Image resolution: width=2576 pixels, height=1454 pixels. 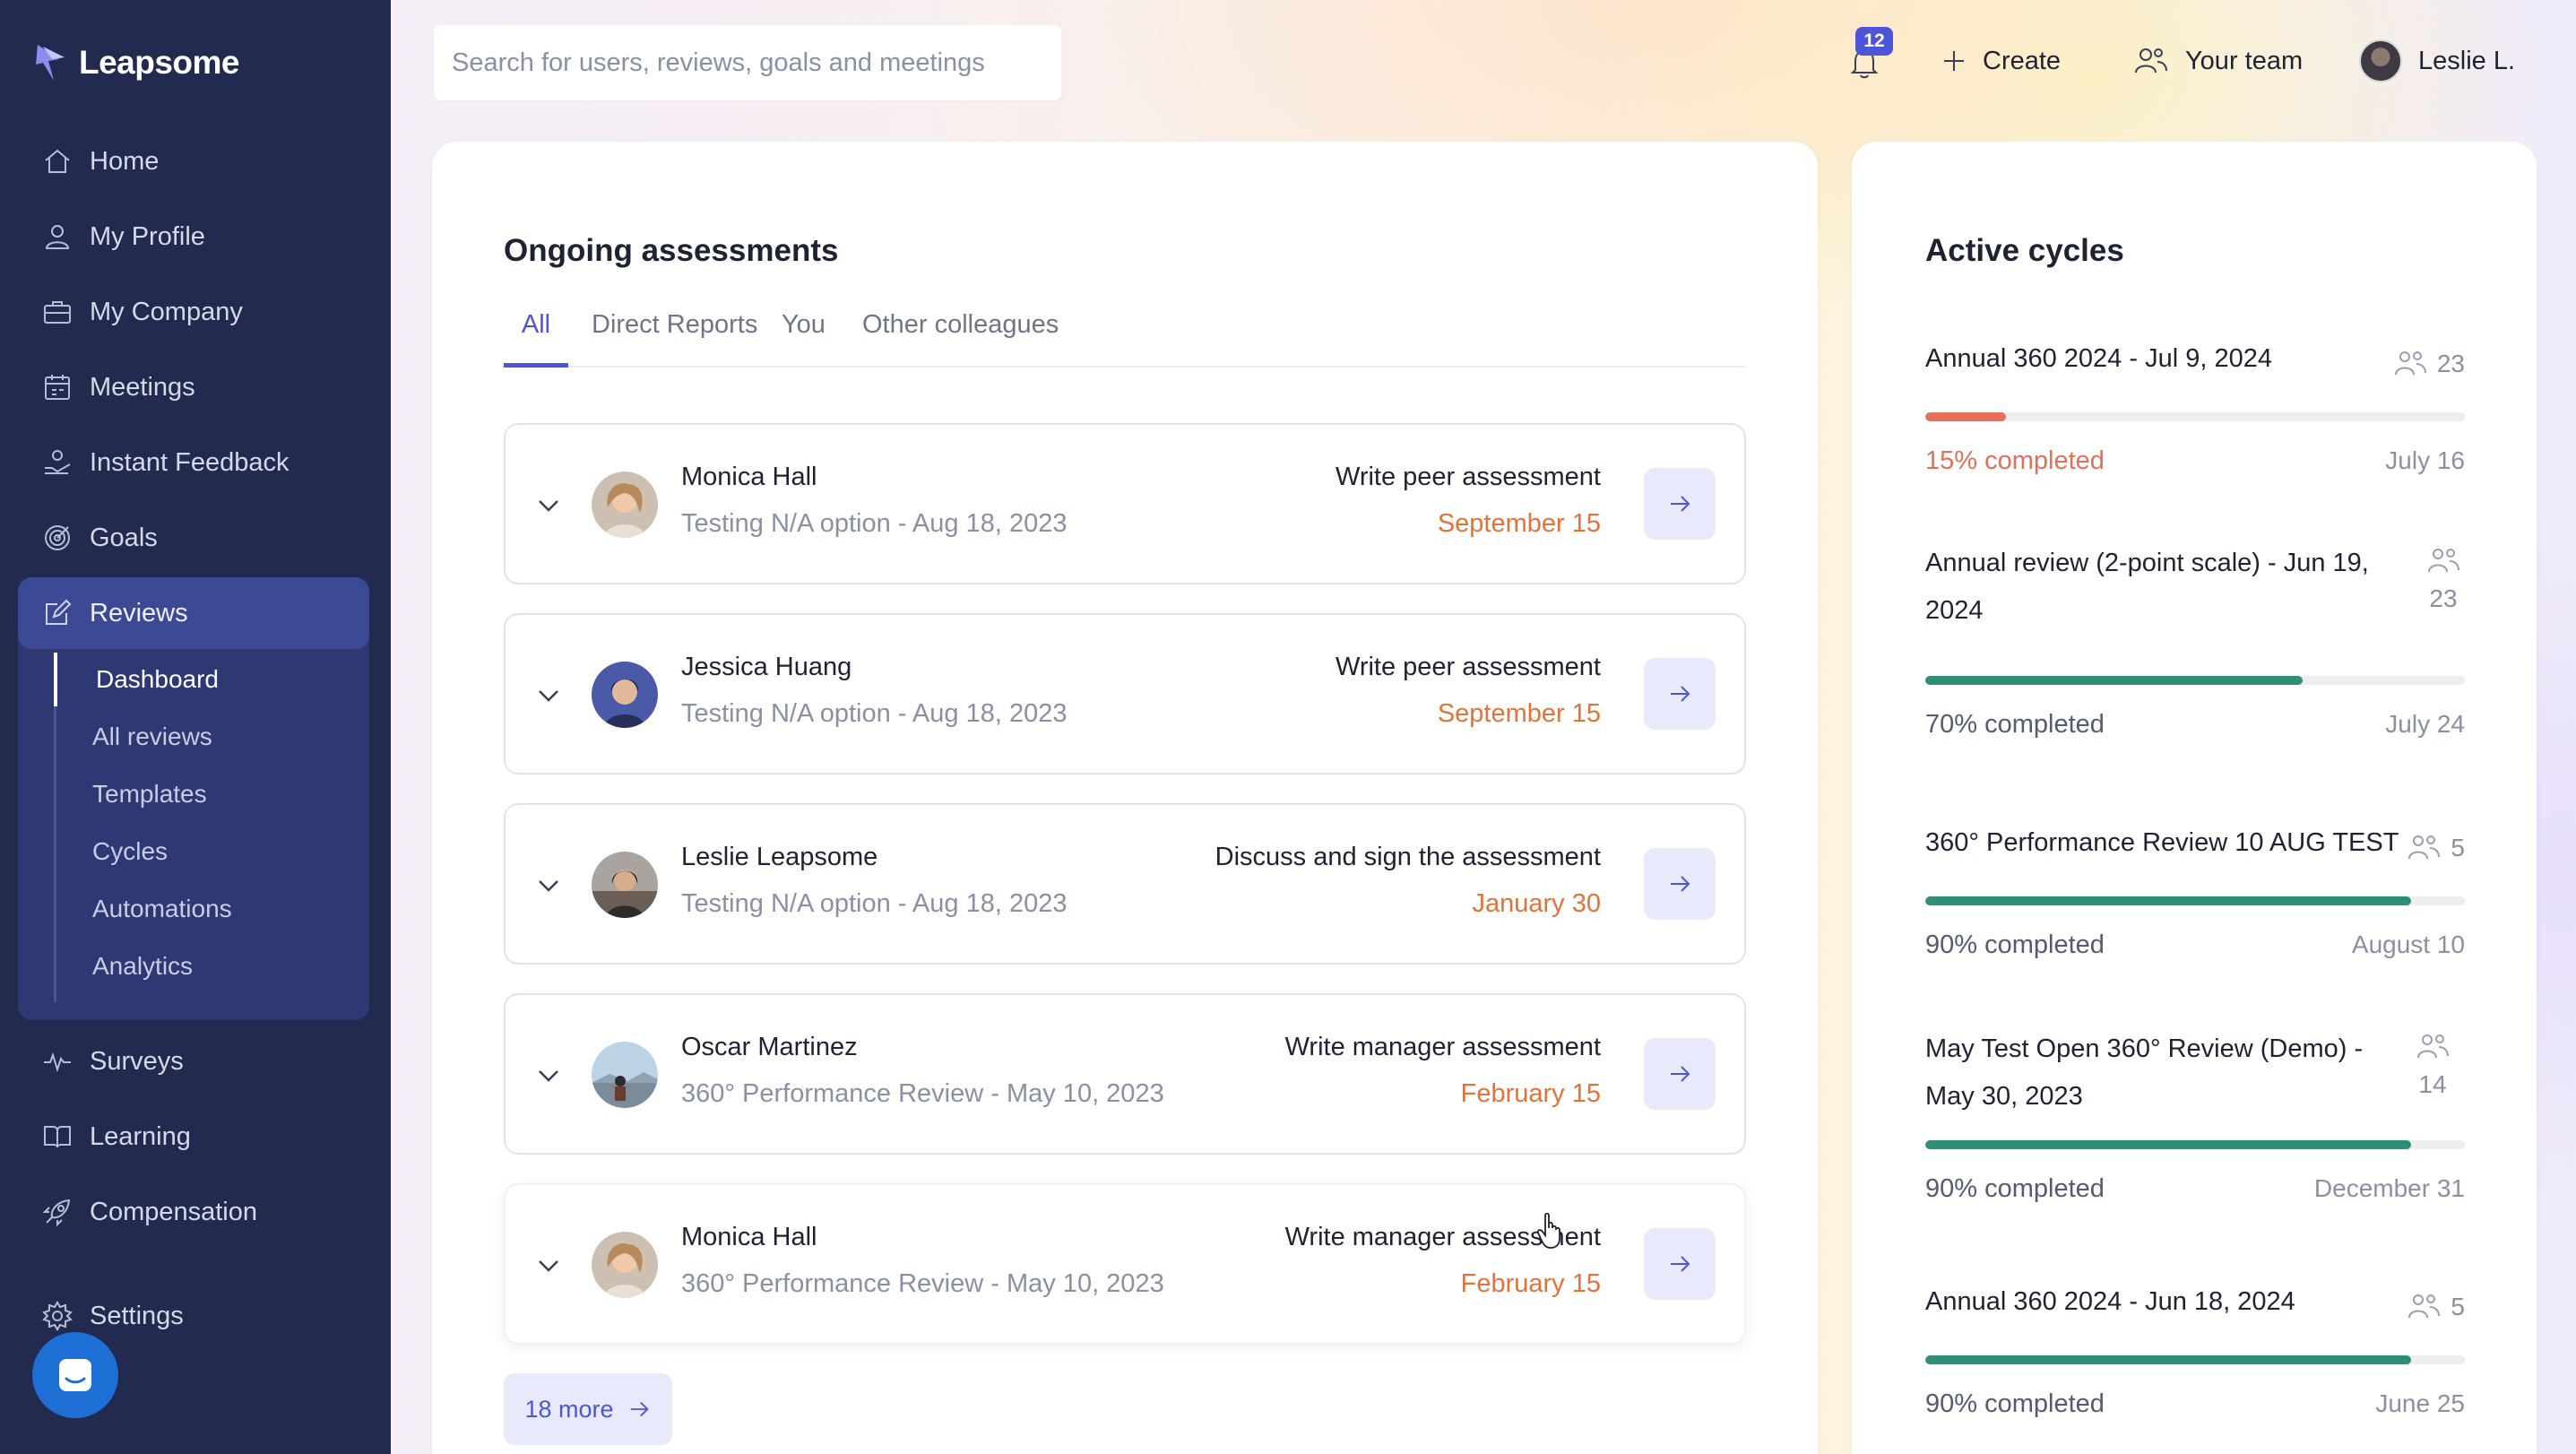 I want to click on plus-icon, so click(x=1954, y=61).